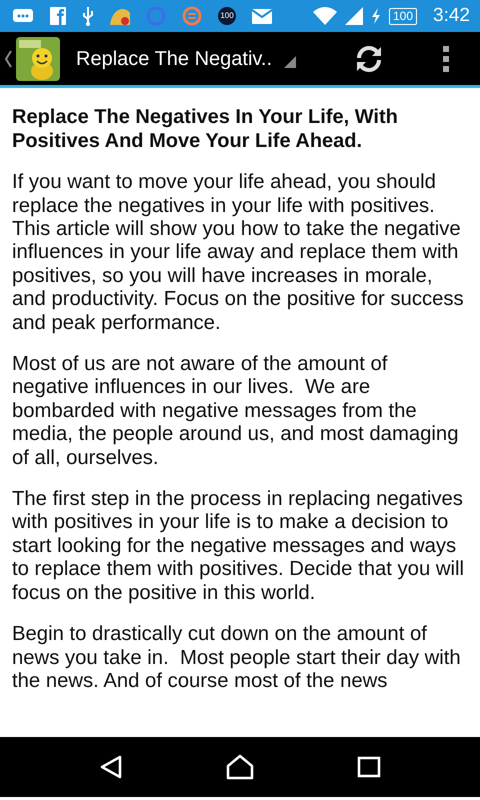  I want to click on signal-icon, so click(353, 16).